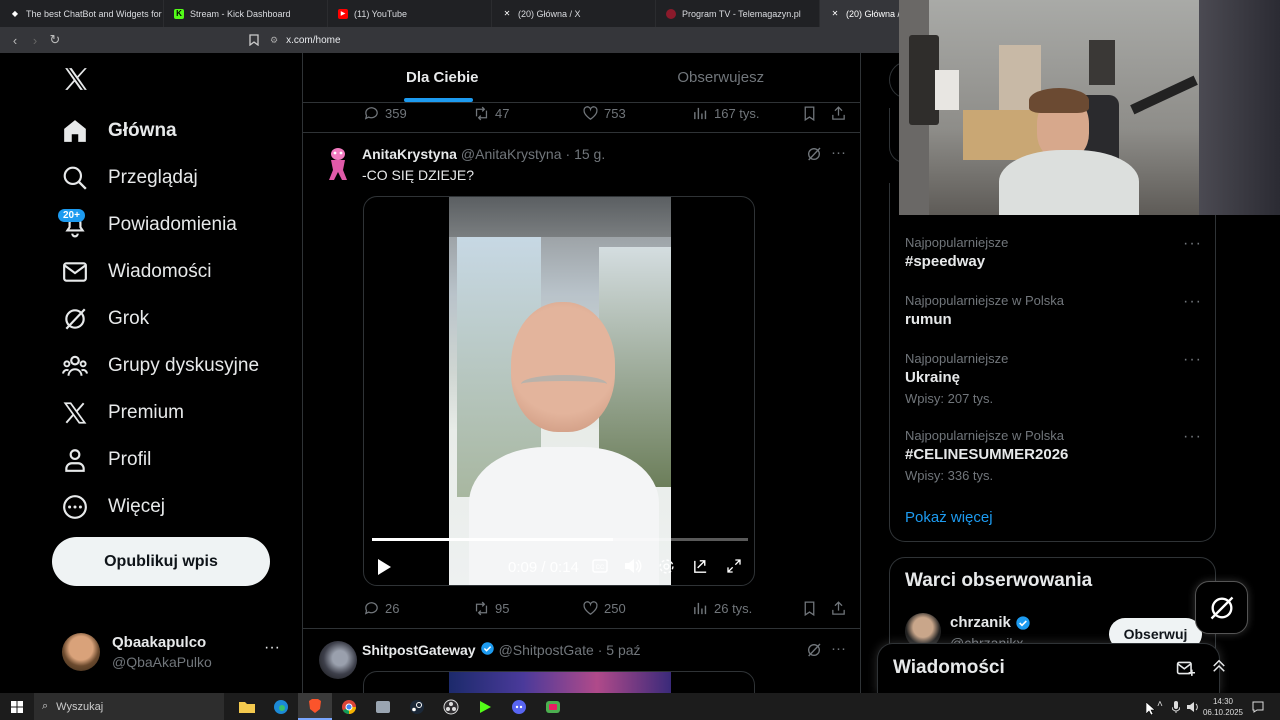 This screenshot has width=1280, height=720. What do you see at coordinates (491, 113) in the screenshot?
I see `repost-button: 47` at bounding box center [491, 113].